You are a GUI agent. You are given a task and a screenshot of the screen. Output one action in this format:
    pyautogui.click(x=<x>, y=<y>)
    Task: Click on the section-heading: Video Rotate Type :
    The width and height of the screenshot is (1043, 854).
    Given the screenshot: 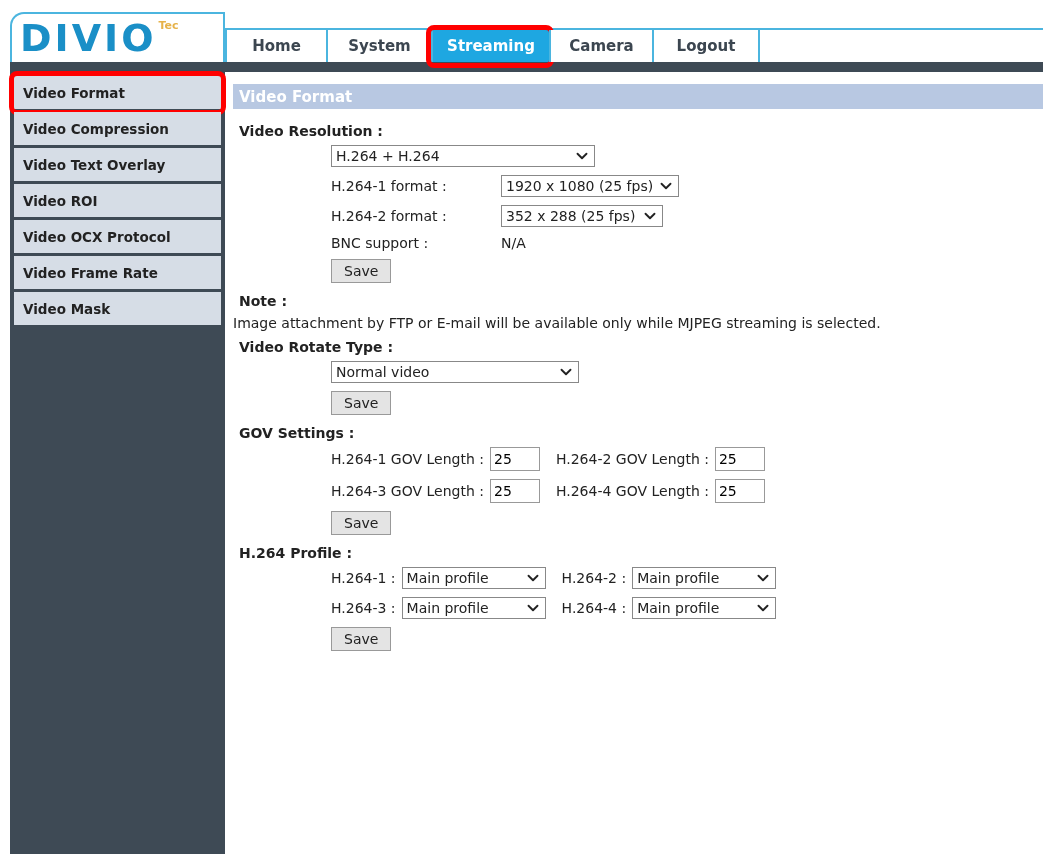 What is the action you would take?
    pyautogui.click(x=316, y=347)
    